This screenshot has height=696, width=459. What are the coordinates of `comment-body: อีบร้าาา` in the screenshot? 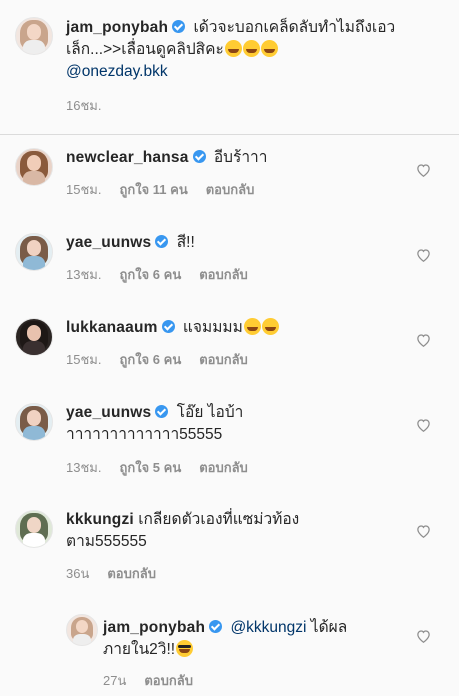 It's located at (240, 157).